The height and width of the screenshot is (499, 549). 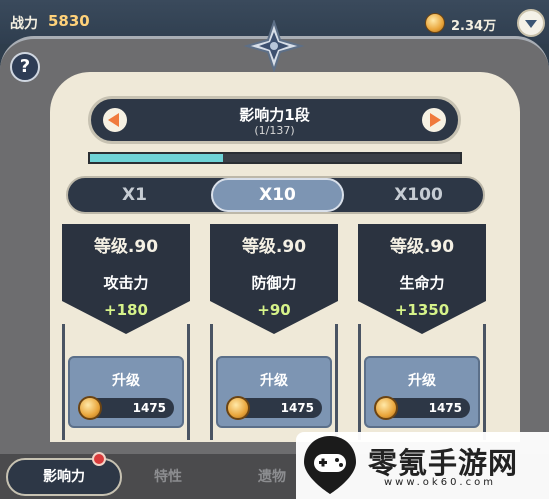 I want to click on level-progress-bar, so click(x=275, y=158).